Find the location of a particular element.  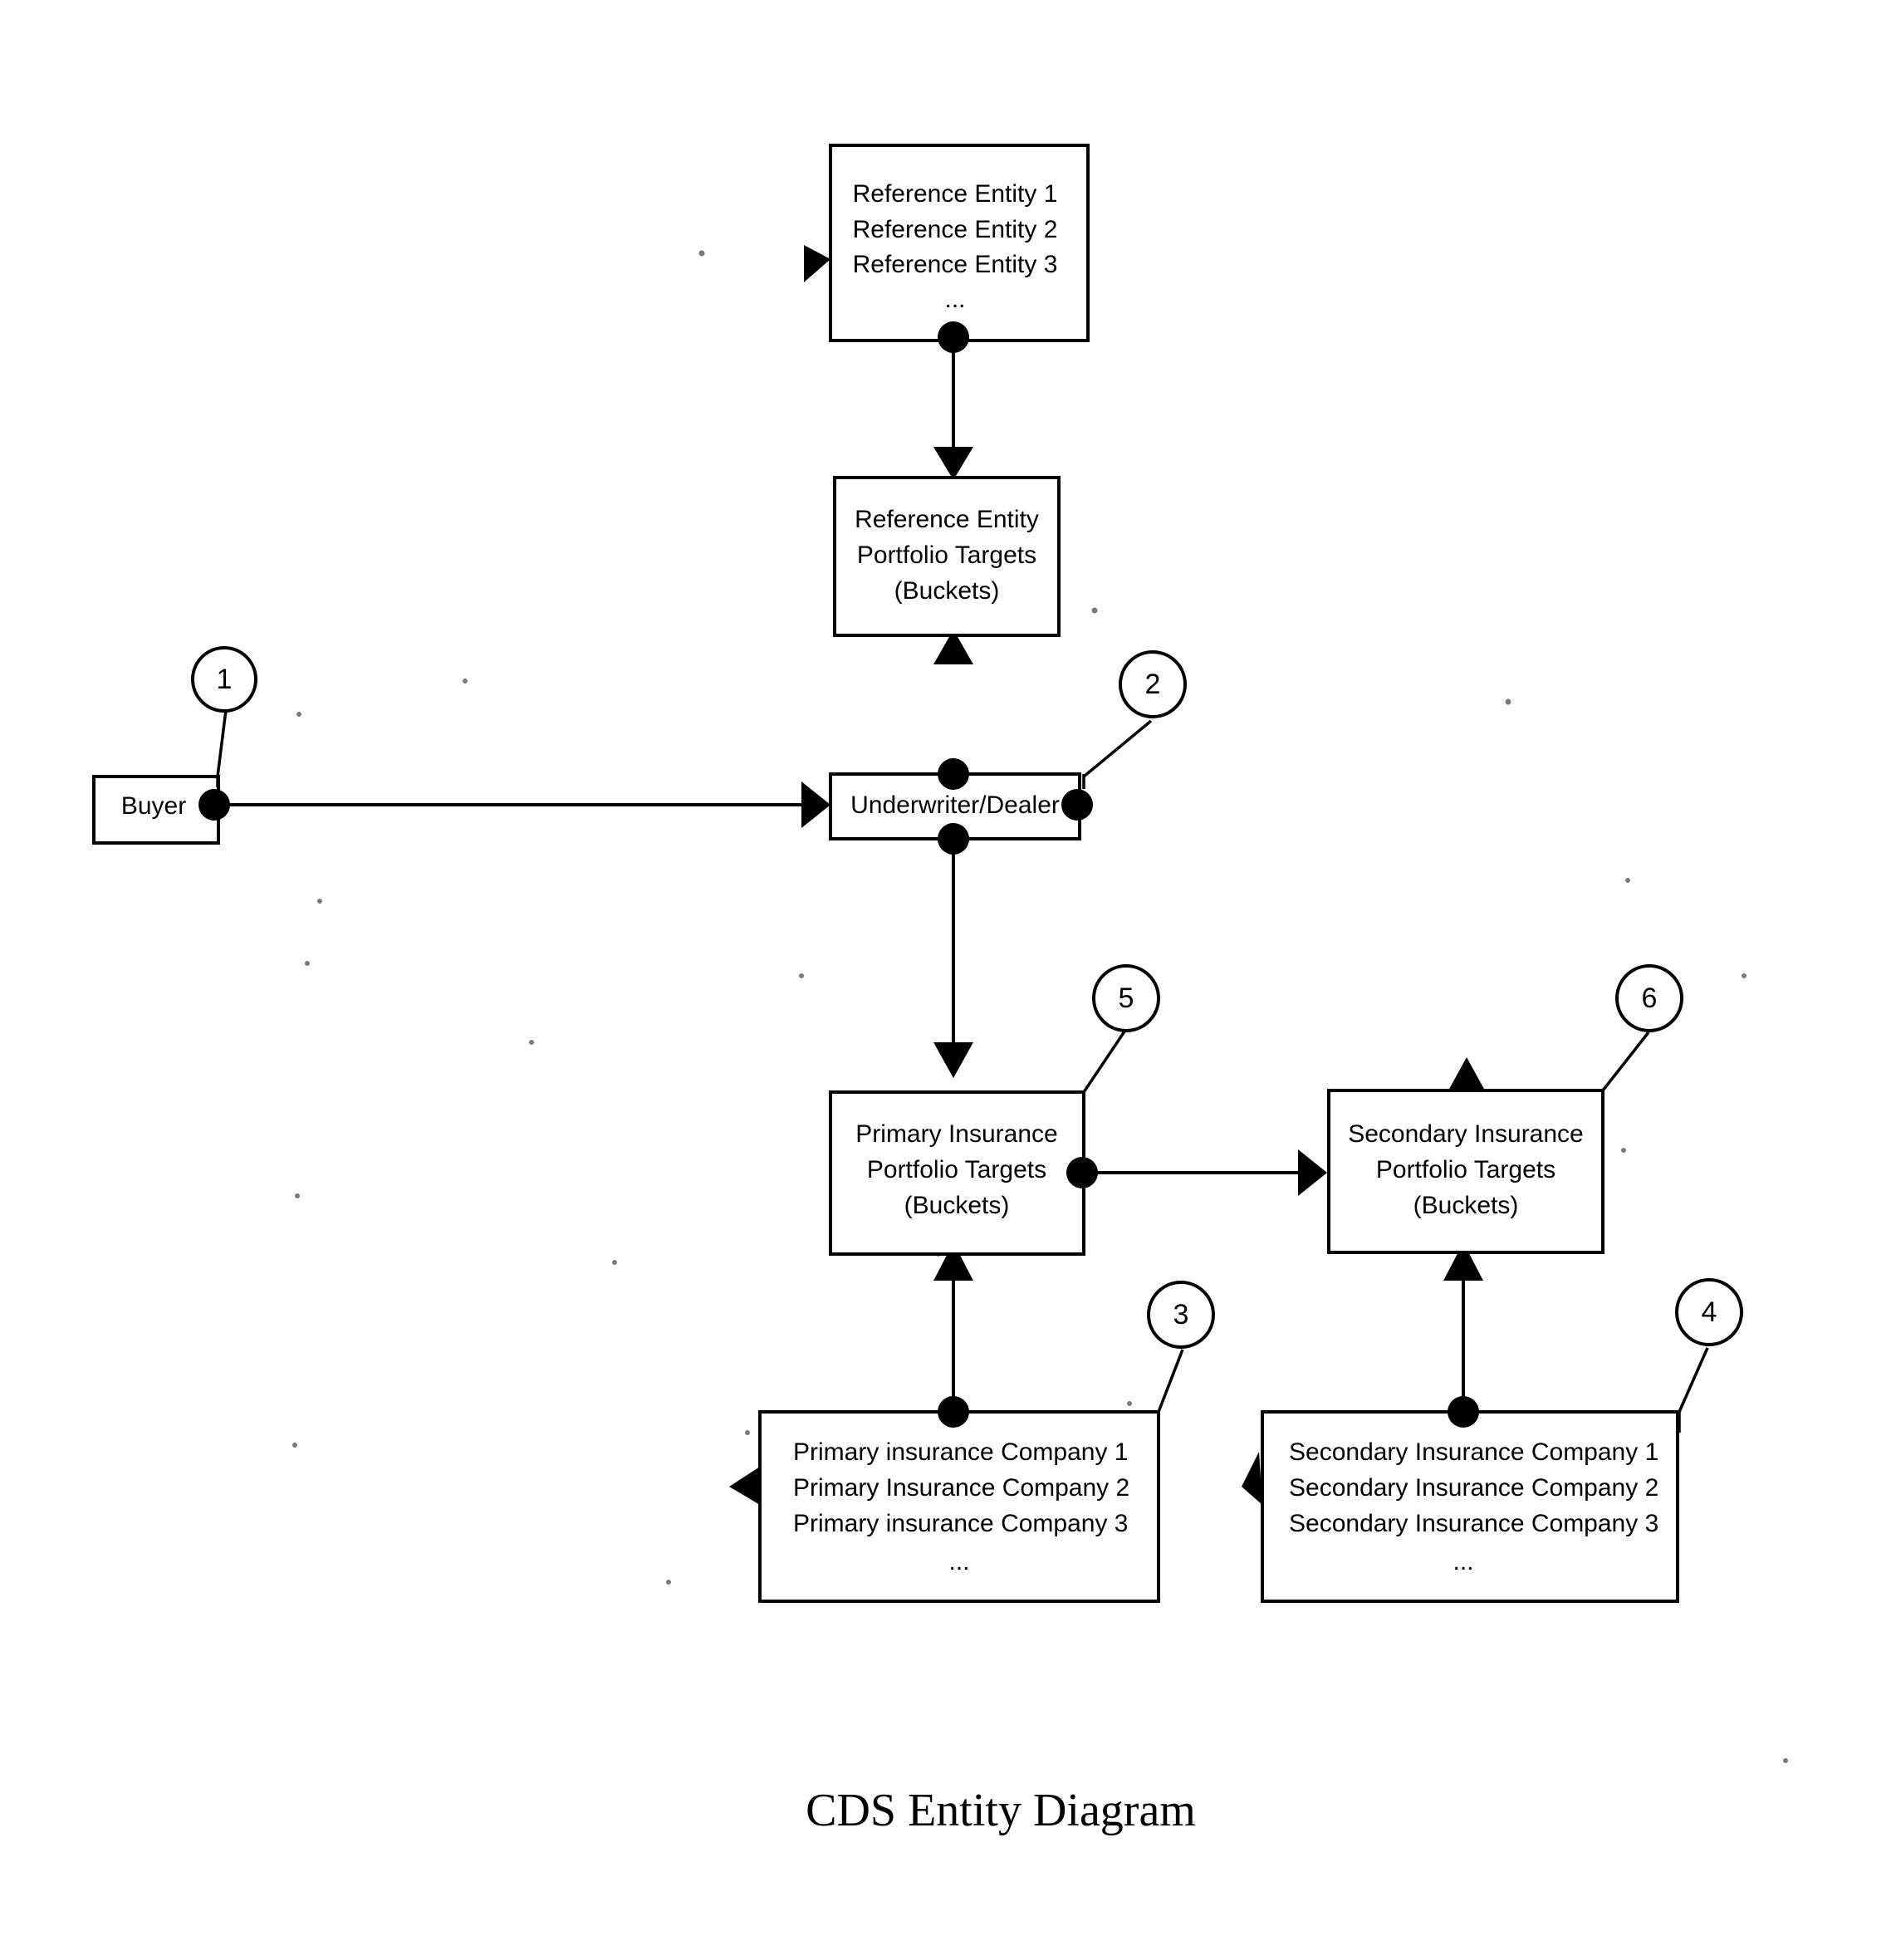

underwriter-dealer-label: Underwriter/Dealer is located at coordinates (955, 805).